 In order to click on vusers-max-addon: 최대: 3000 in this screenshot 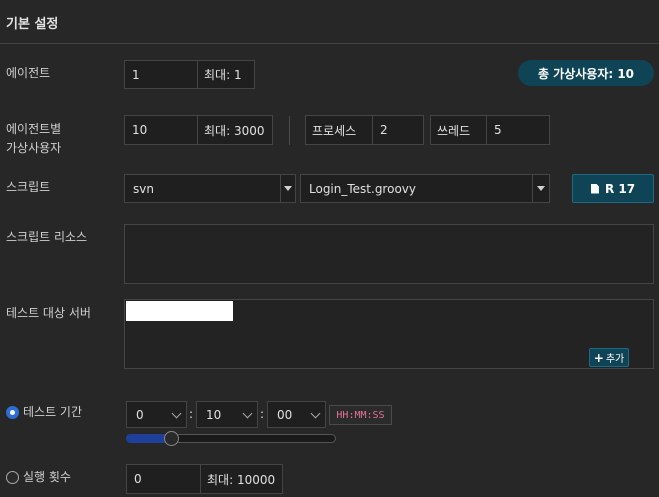, I will do `click(235, 130)`.